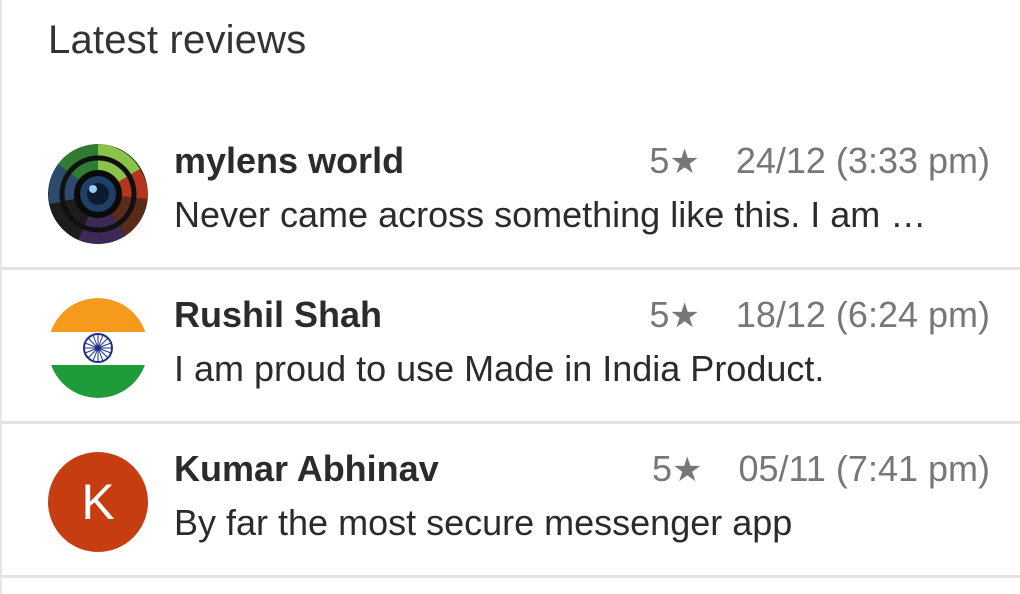  Describe the element at coordinates (306, 468) in the screenshot. I see `reviewer-name: Kumar Abhinav` at that location.